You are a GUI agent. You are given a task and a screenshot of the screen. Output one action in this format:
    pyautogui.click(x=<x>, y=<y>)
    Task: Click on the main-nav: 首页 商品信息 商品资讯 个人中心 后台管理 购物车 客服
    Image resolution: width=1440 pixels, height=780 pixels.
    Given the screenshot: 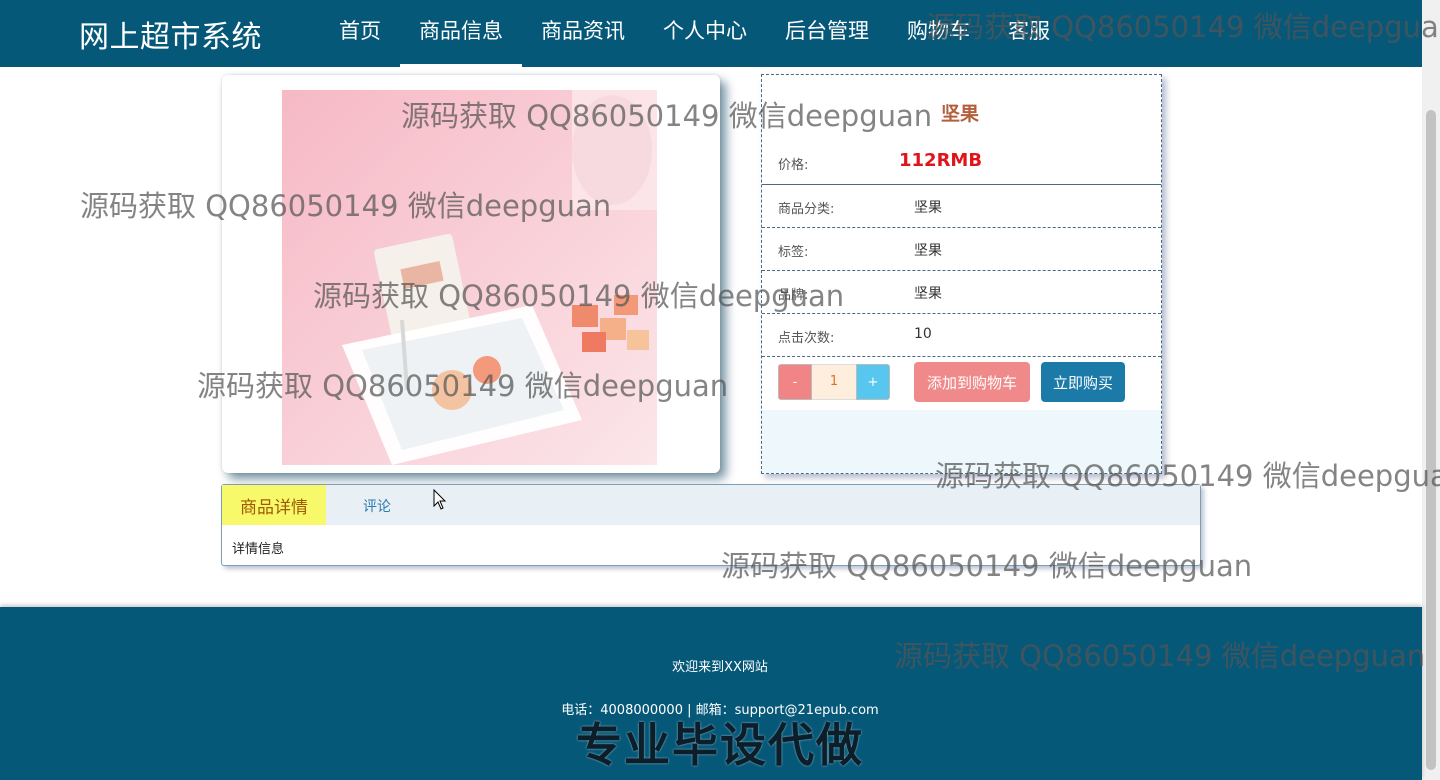 What is the action you would take?
    pyautogui.click(x=694, y=33)
    